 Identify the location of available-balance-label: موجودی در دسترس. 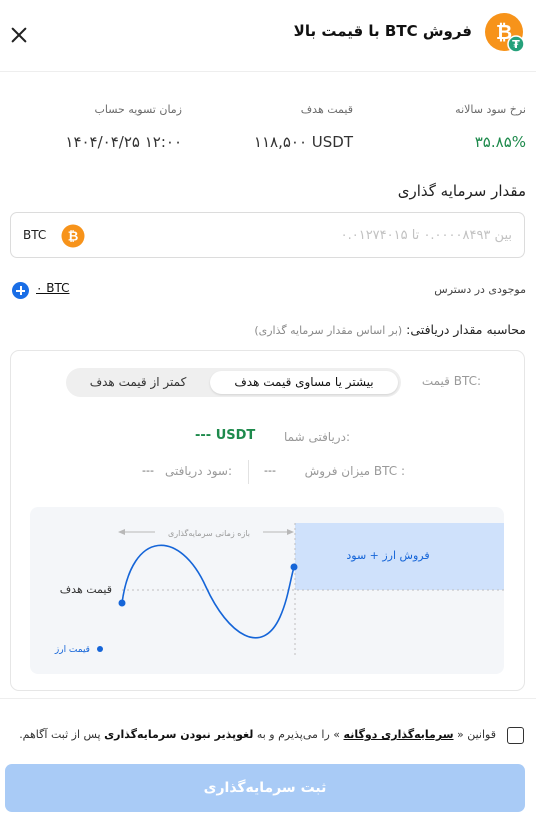
(480, 289).